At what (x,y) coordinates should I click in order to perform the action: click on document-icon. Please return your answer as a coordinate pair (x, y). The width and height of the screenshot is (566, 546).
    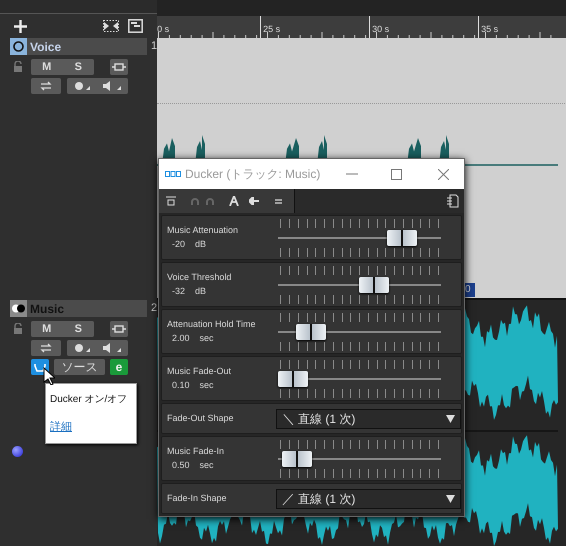
    Looking at the image, I should click on (453, 201).